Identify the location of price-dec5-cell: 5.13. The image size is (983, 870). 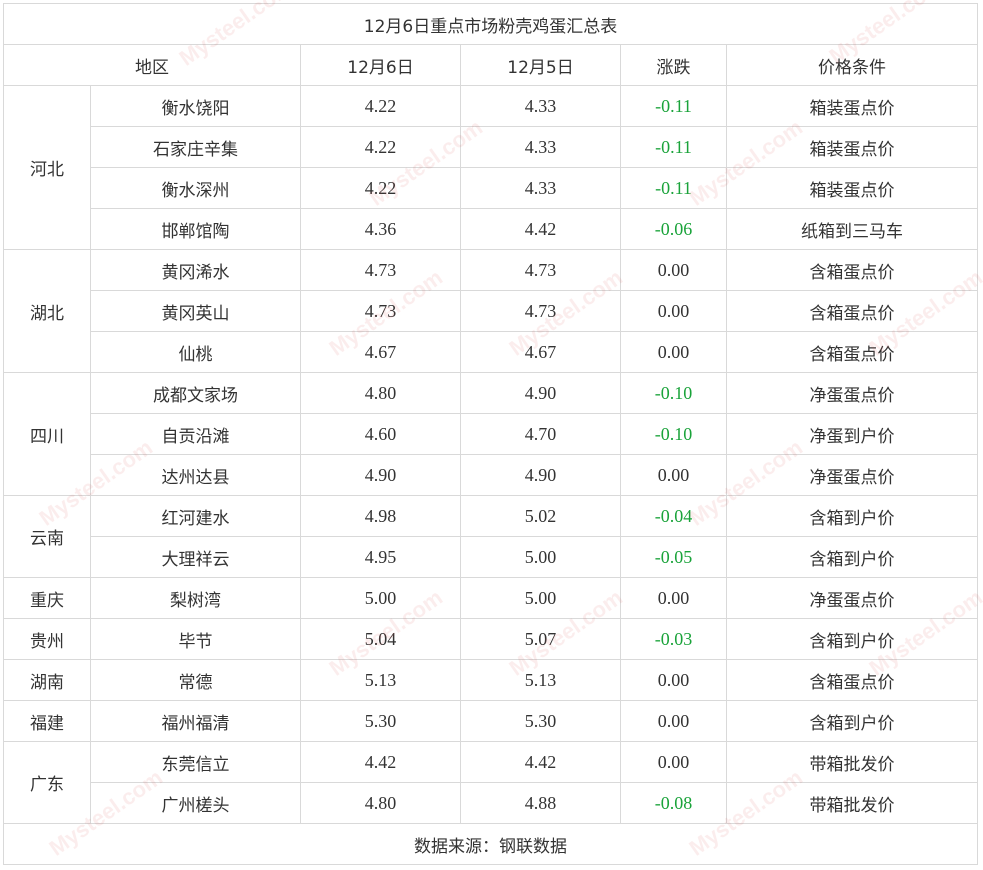
(540, 680).